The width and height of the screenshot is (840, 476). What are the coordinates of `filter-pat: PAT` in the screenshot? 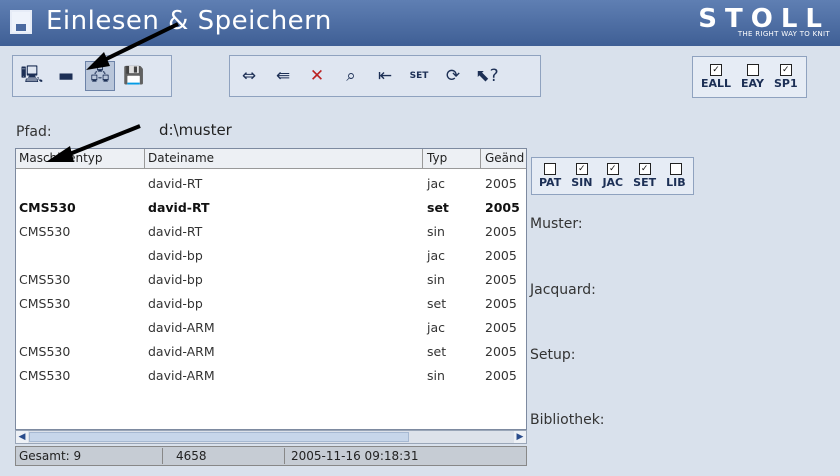 It's located at (550, 176).